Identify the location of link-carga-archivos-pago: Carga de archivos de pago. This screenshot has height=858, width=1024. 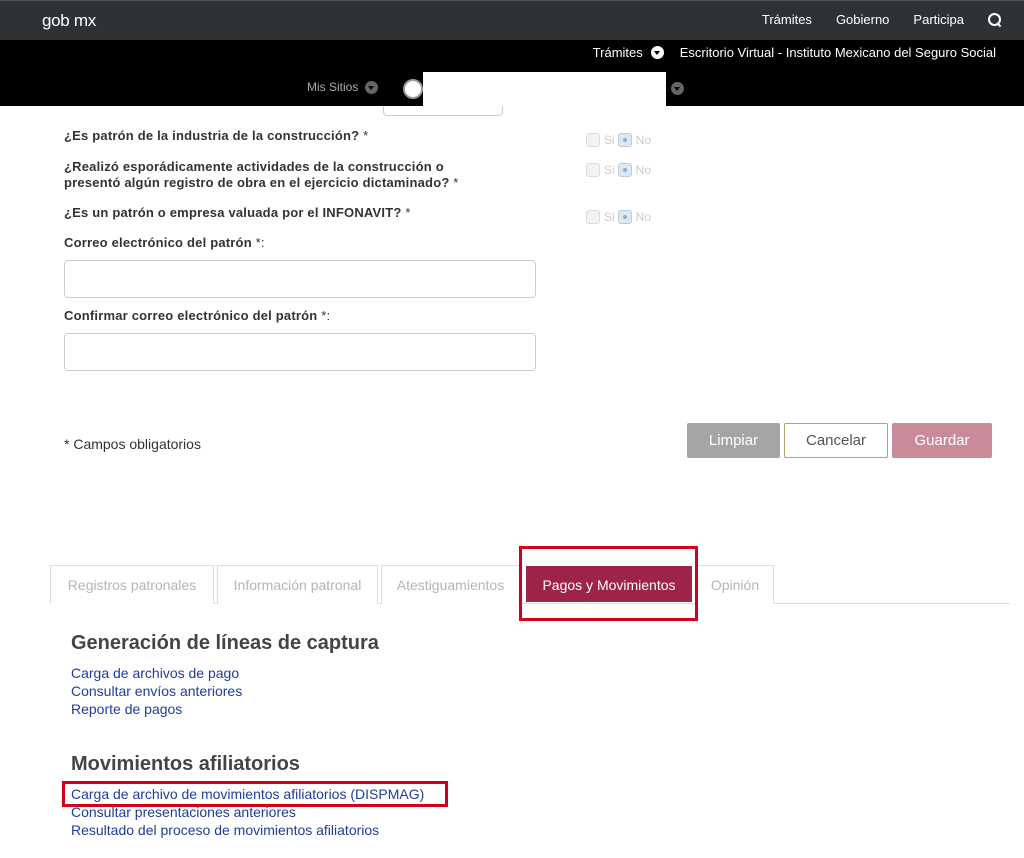
(155, 673).